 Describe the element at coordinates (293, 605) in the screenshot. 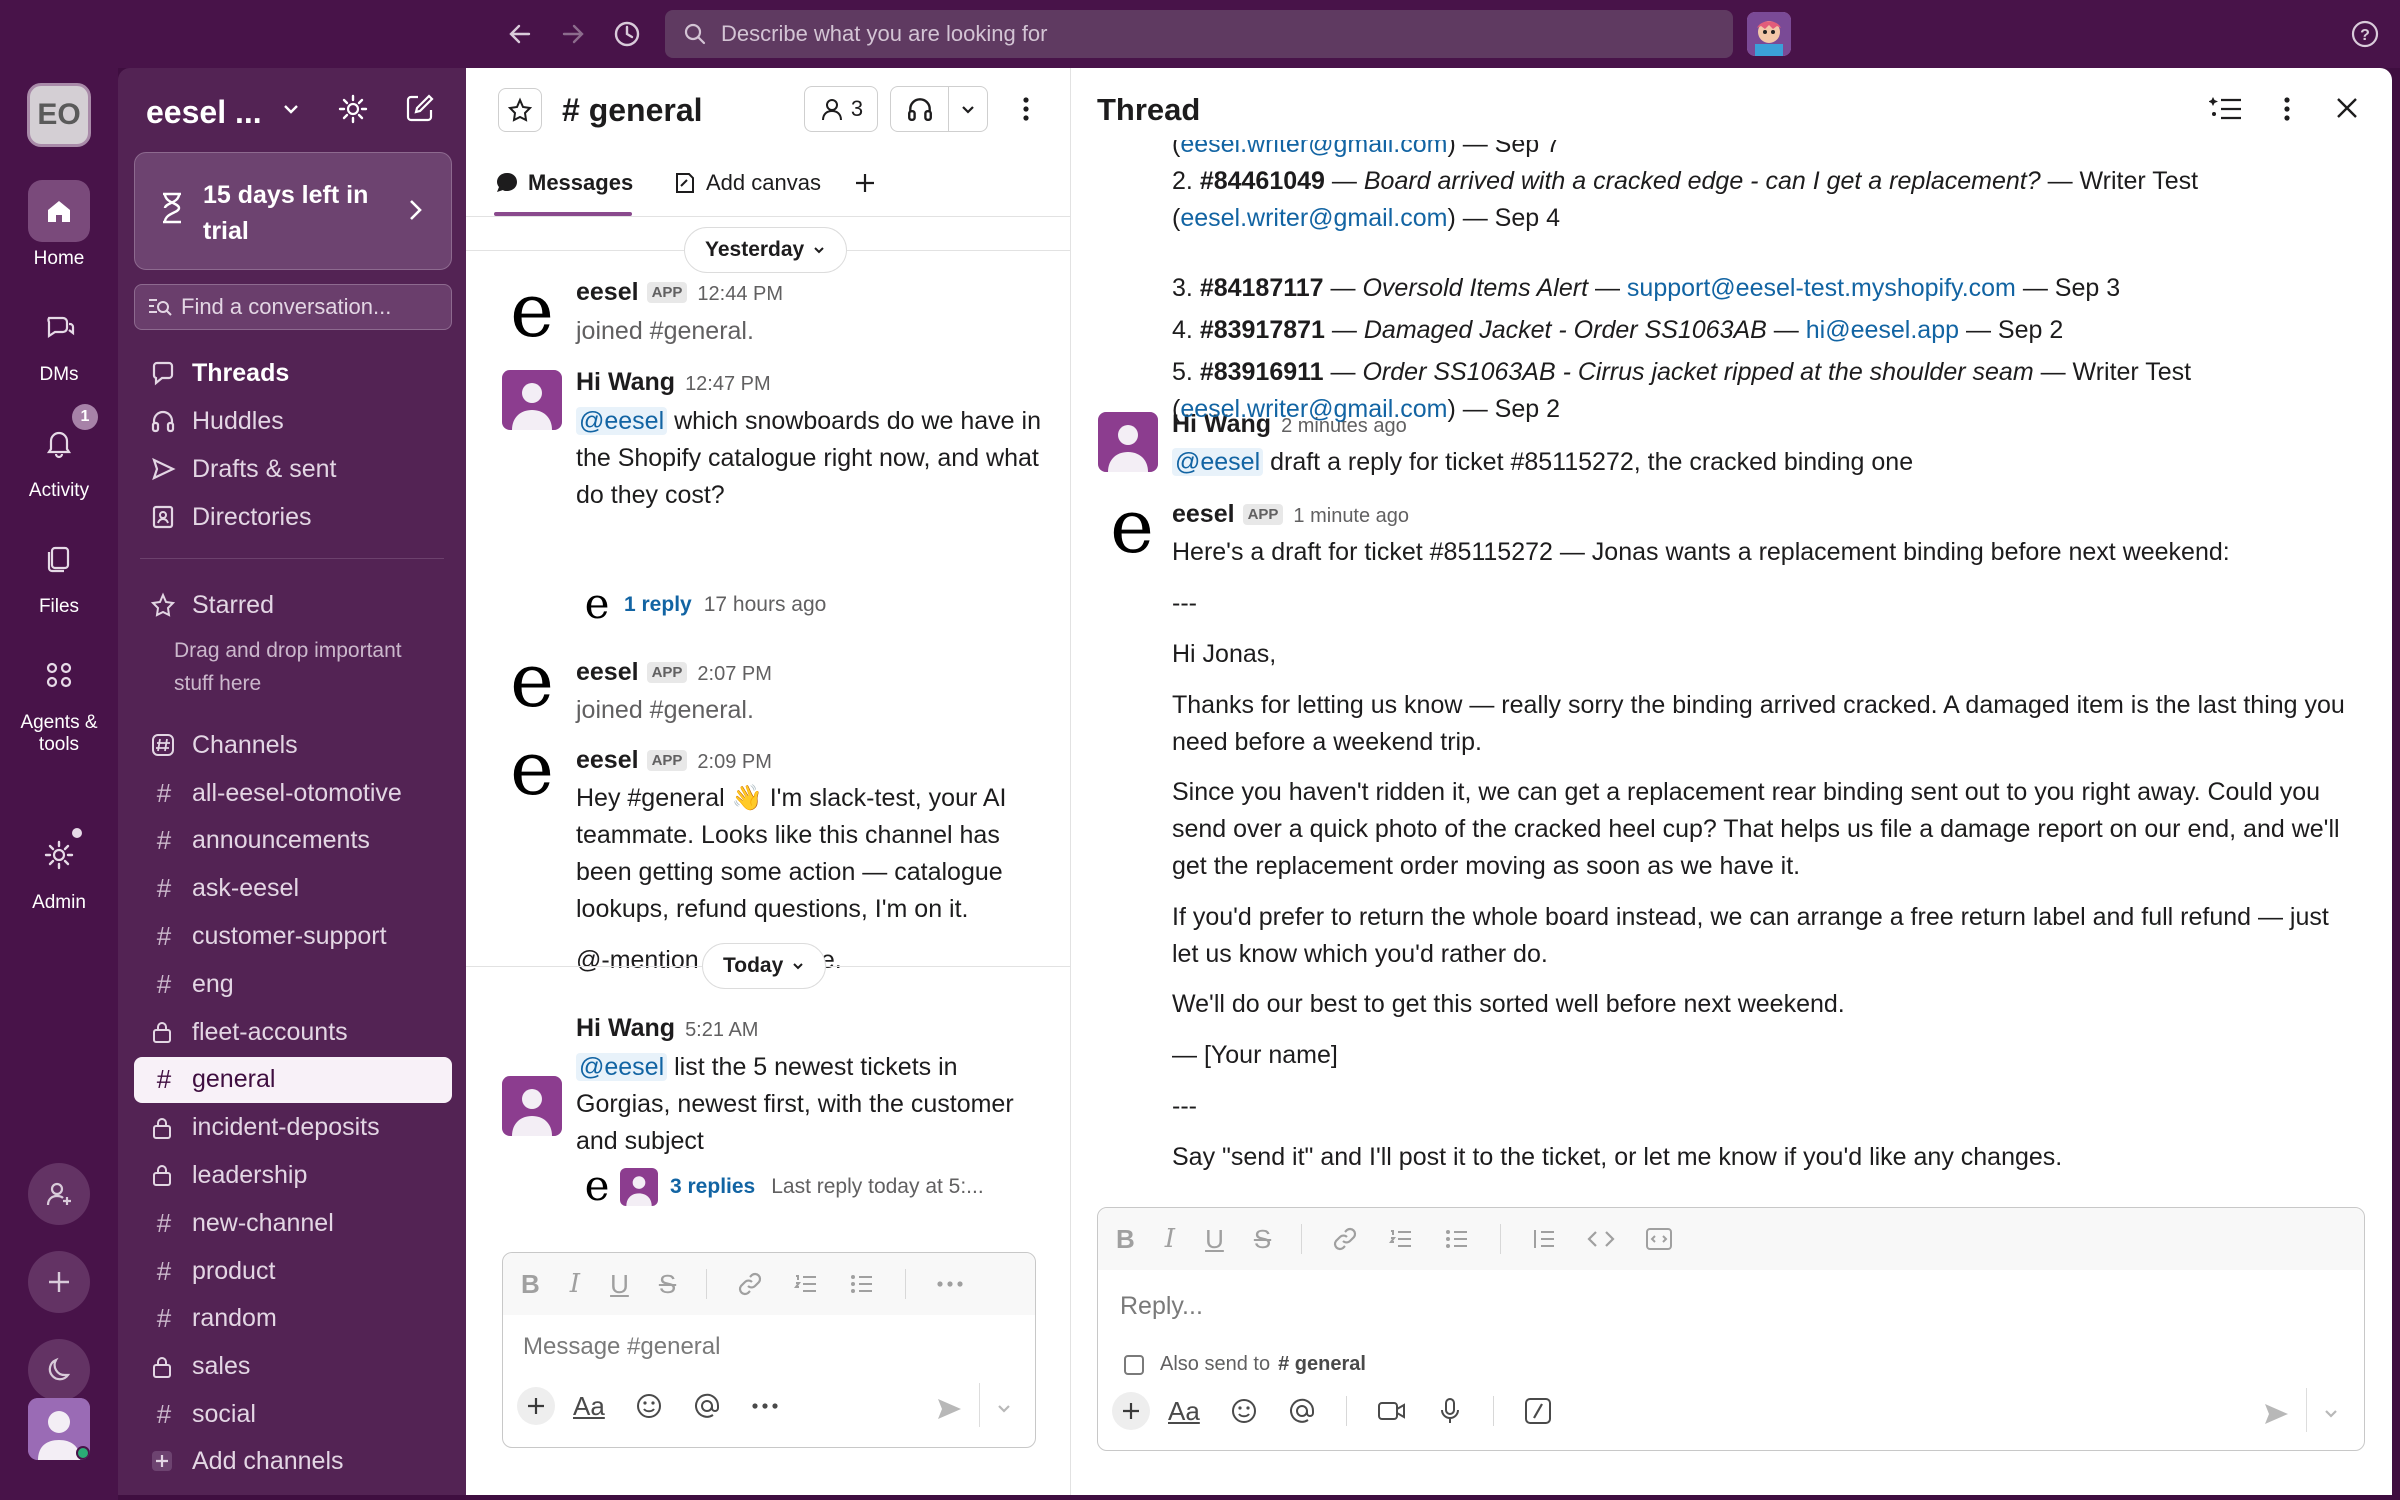

I see `sidebar-starred: Starred` at that location.